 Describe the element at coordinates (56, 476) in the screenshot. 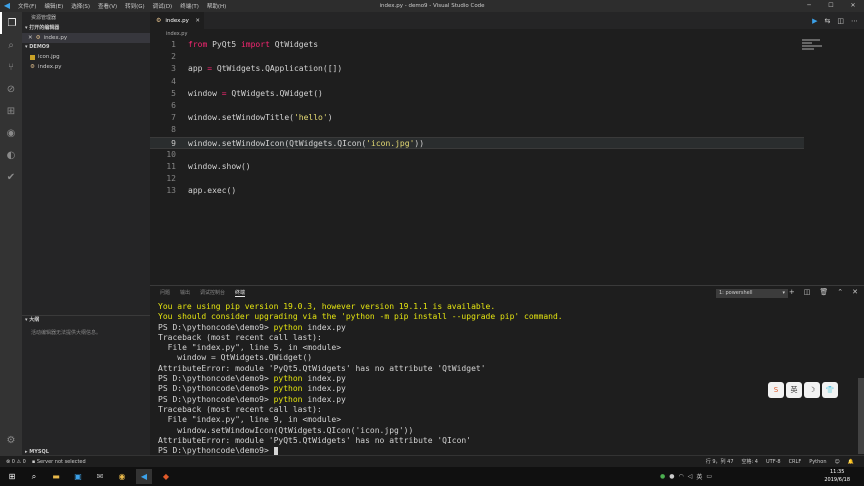

I see `file-explorer-icon: ▬` at that location.